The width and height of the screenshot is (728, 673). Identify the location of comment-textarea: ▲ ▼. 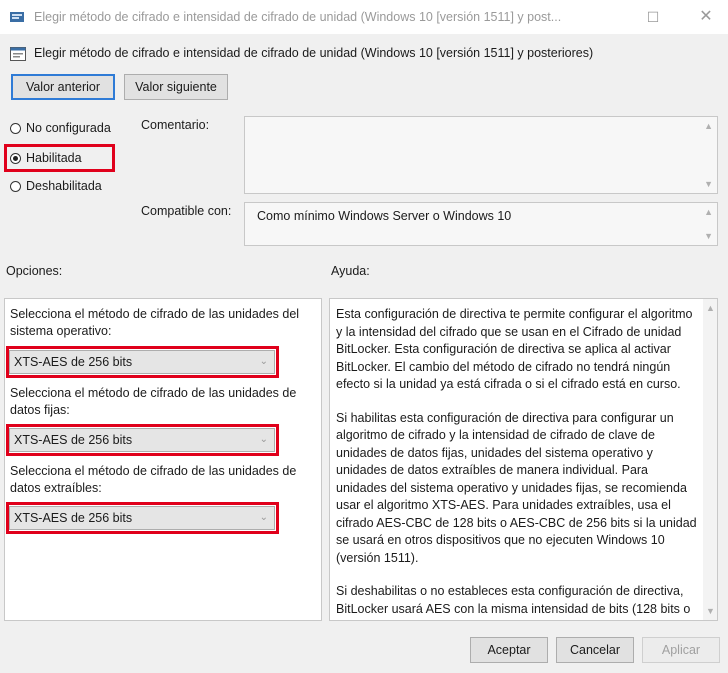
(481, 155).